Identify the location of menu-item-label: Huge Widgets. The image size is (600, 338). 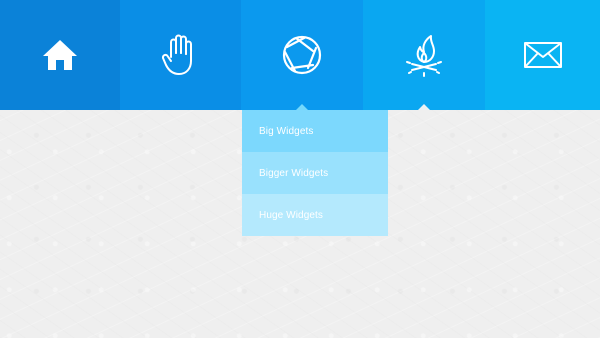
(291, 215).